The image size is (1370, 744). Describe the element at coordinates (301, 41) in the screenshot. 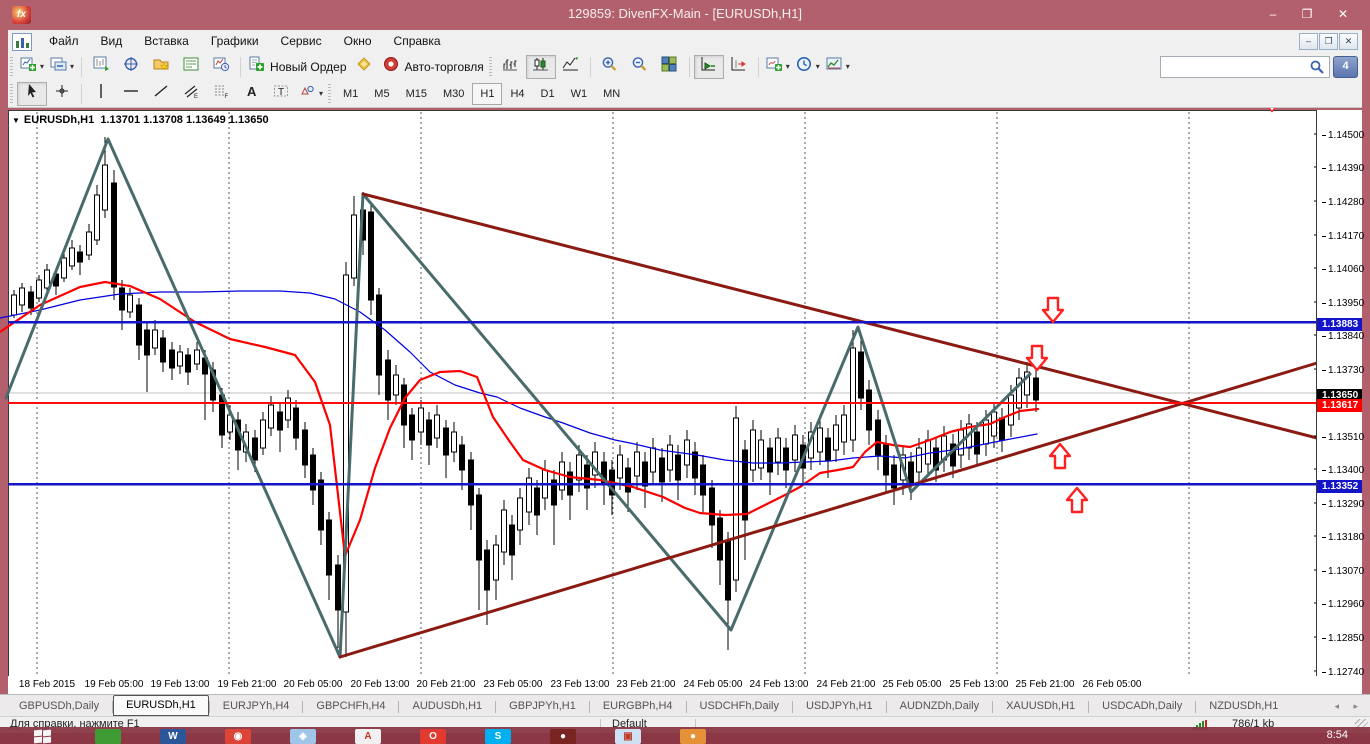

I see `menu-item-Сервис: Сервис` at that location.